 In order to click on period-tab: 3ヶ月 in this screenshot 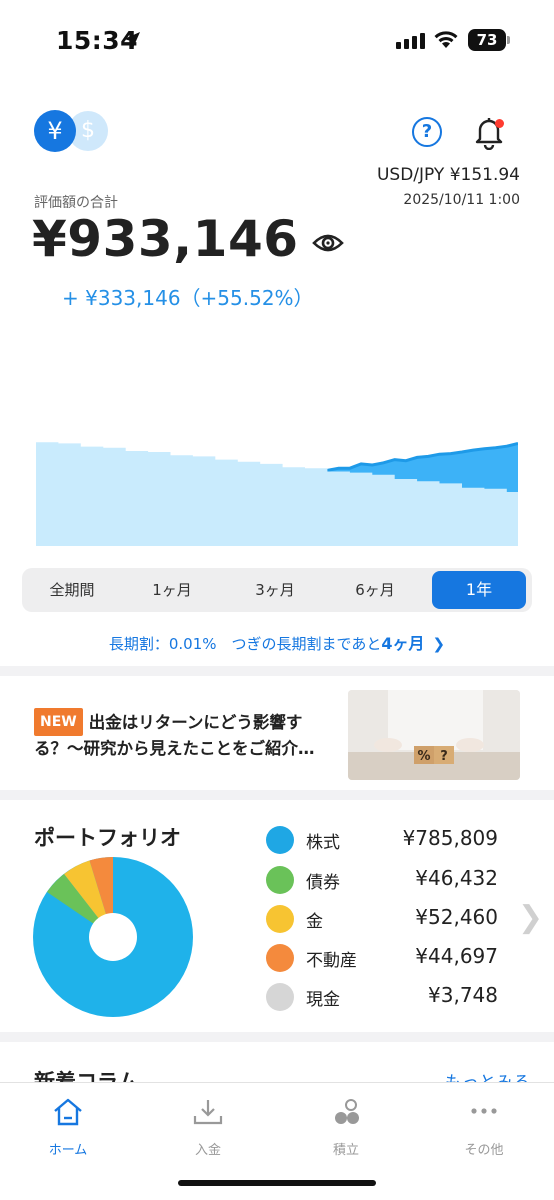, I will do `click(275, 590)`.